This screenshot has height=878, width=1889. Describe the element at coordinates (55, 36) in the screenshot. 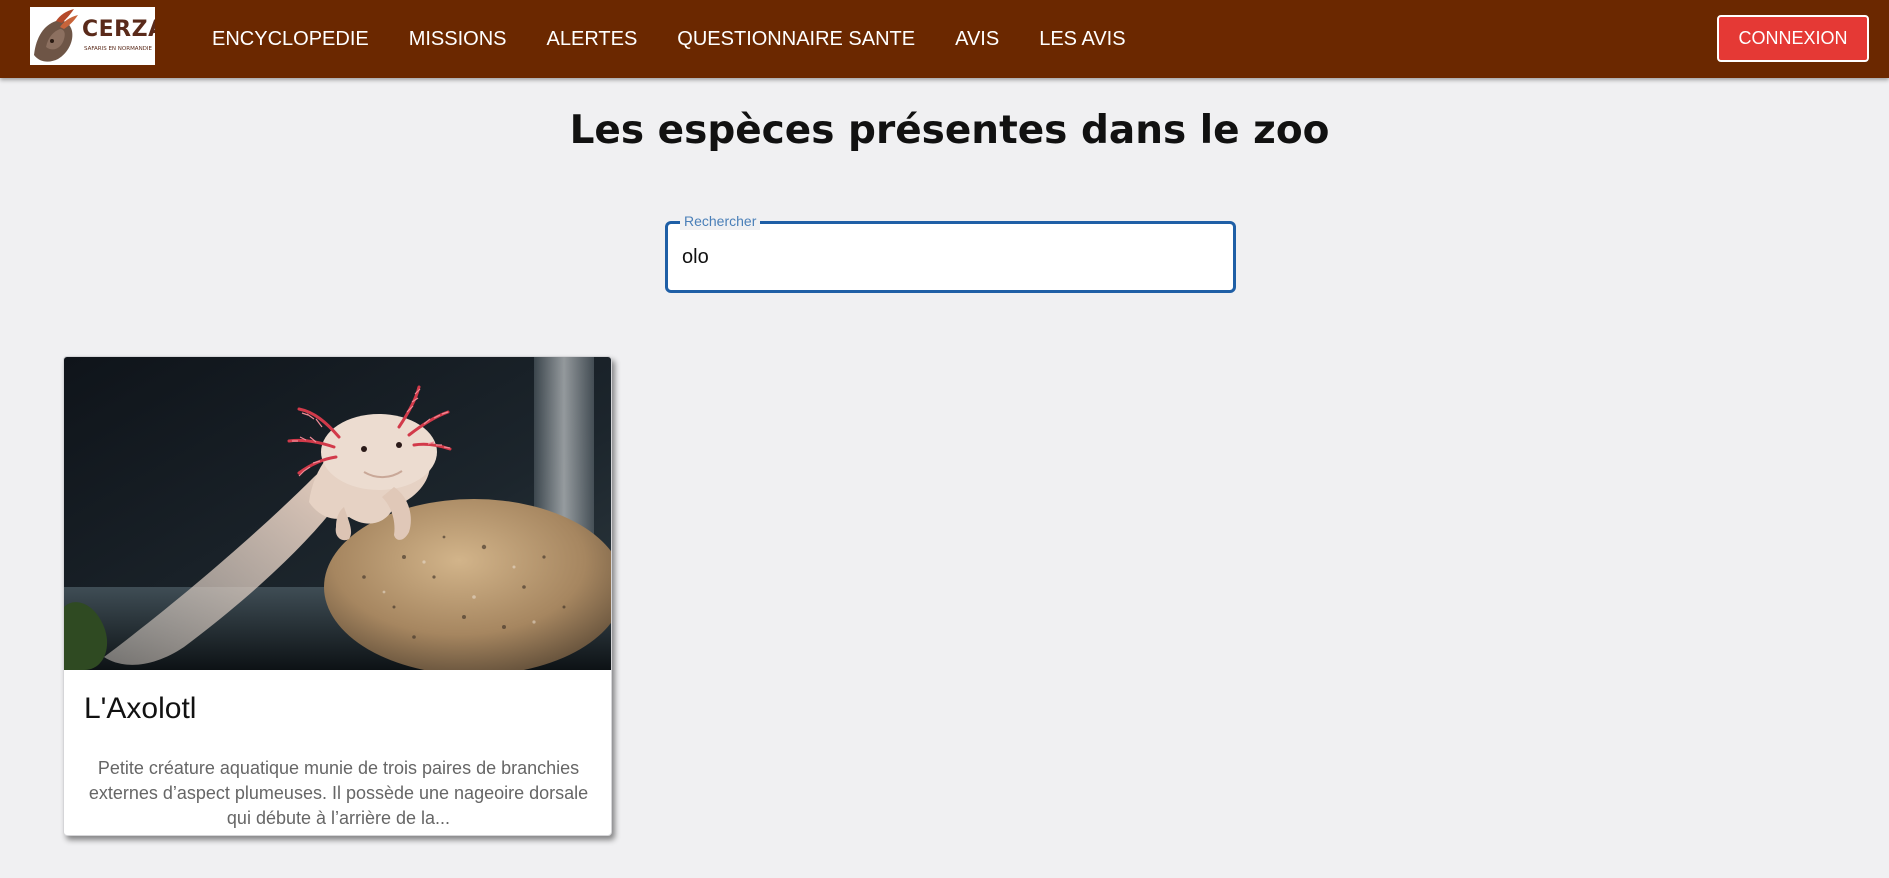

I see `rhino-logo-icon` at that location.